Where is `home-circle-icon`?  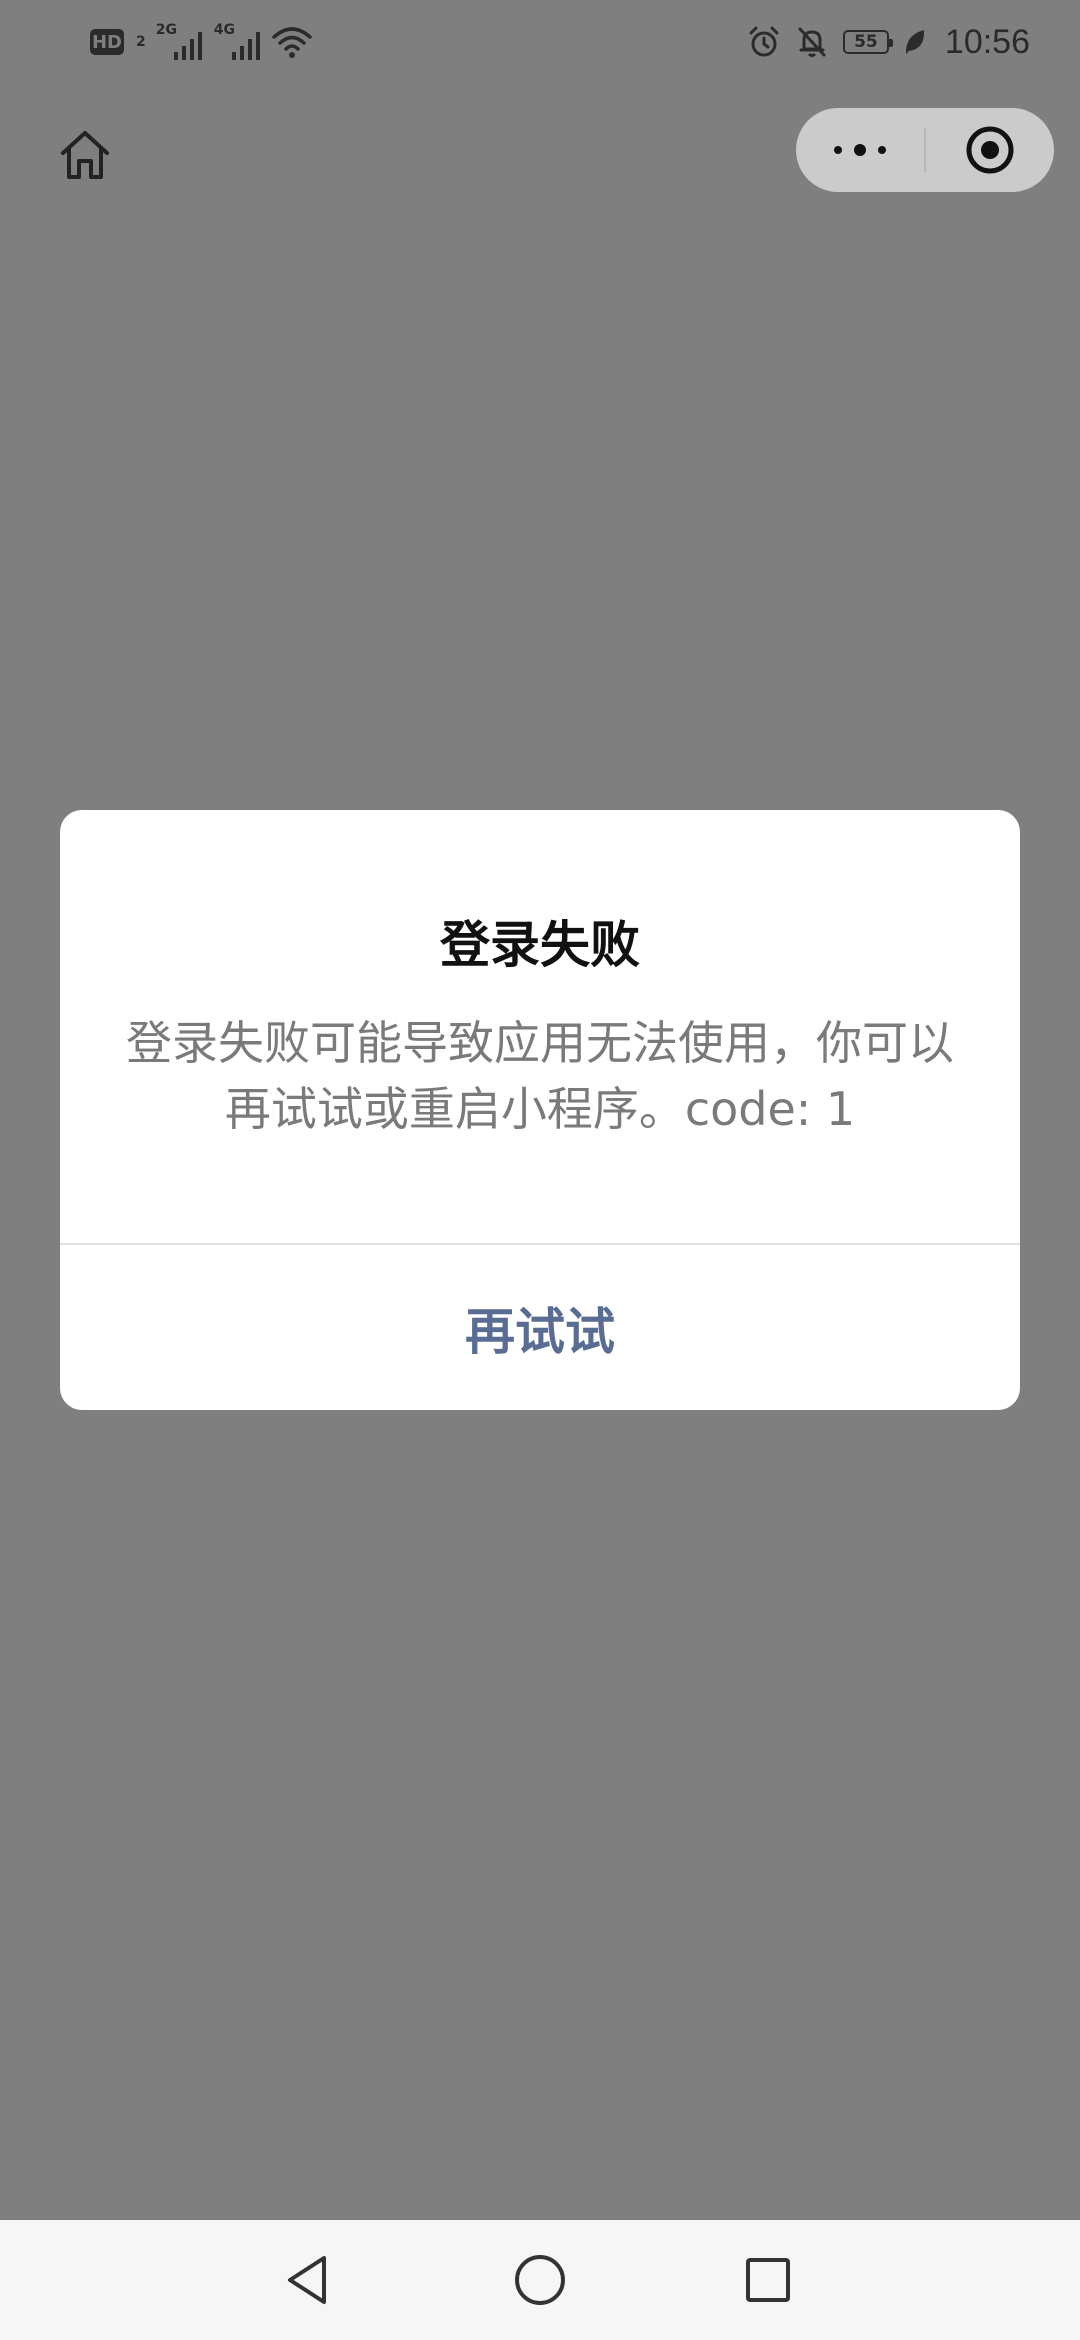
home-circle-icon is located at coordinates (540, 2280).